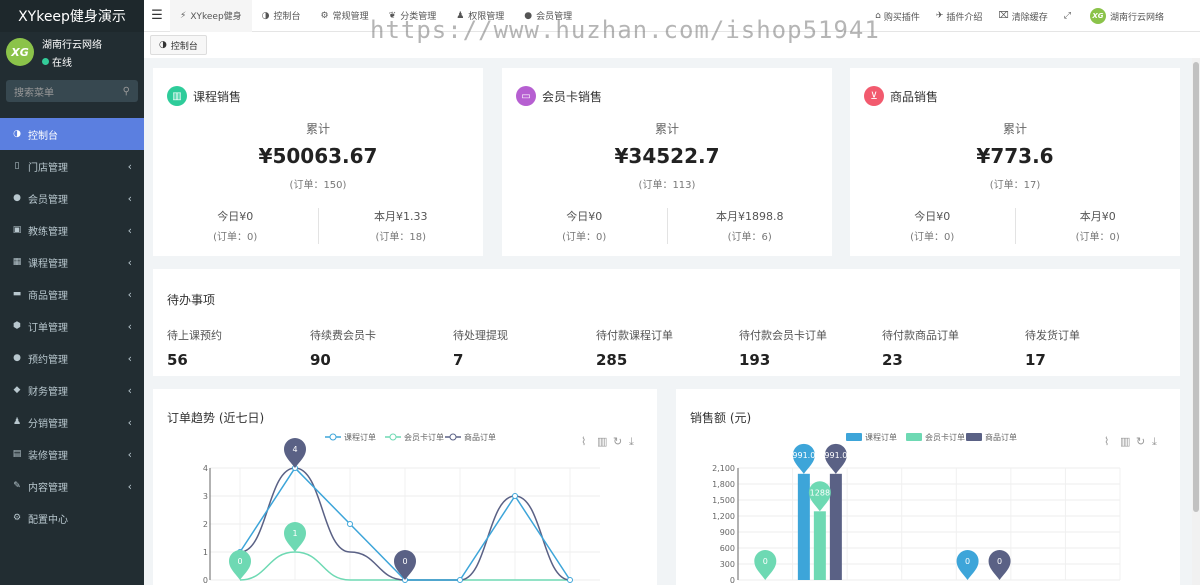  What do you see at coordinates (157, 15) in the screenshot?
I see `menu-toggle-icon: ☰` at bounding box center [157, 15].